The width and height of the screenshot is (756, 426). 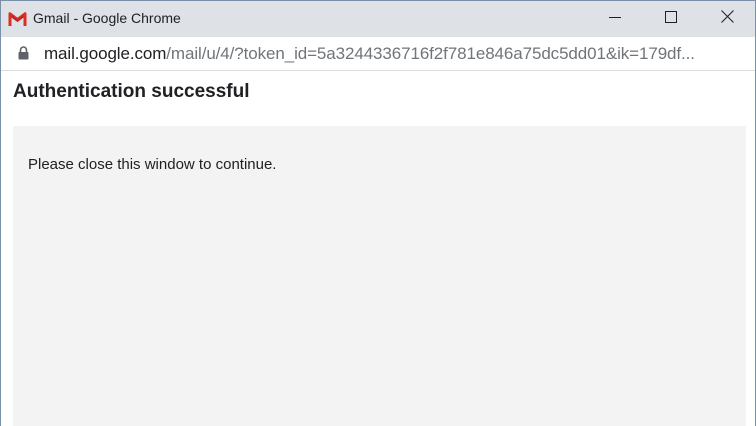 What do you see at coordinates (23, 53) in the screenshot?
I see `lock-icon` at bounding box center [23, 53].